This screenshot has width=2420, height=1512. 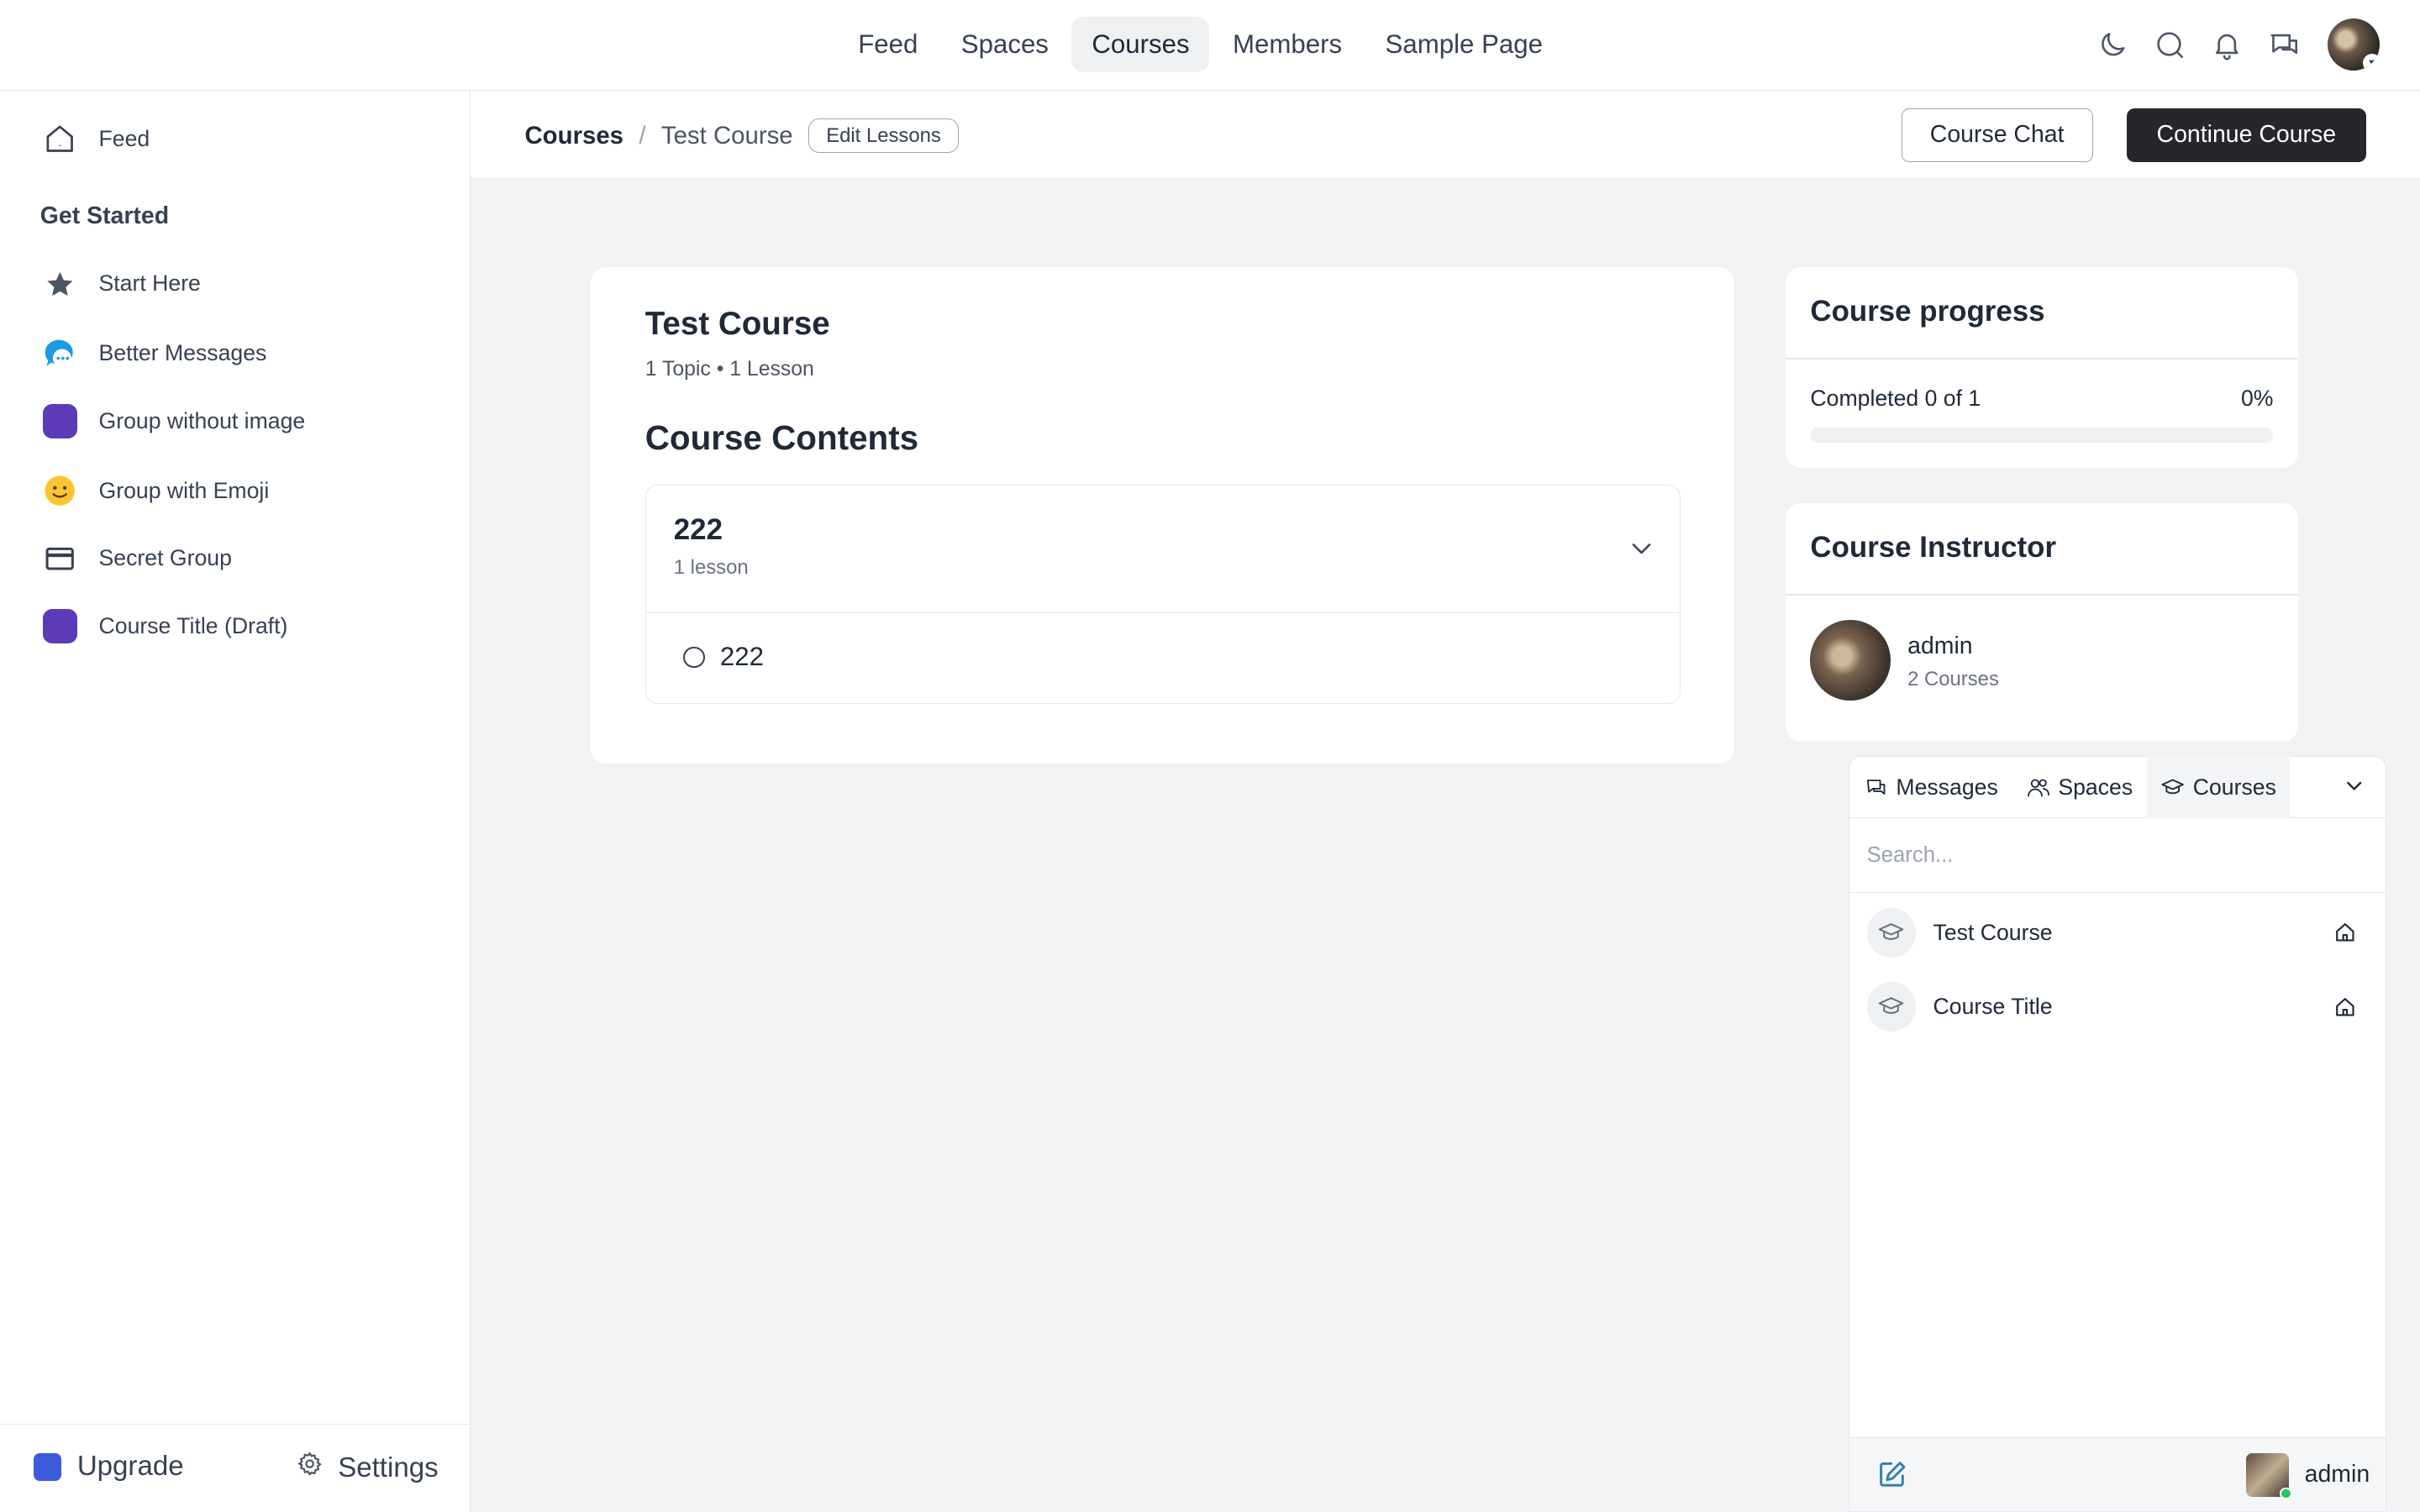 What do you see at coordinates (726, 135) in the screenshot?
I see `breadcrumb-current: Test Course` at bounding box center [726, 135].